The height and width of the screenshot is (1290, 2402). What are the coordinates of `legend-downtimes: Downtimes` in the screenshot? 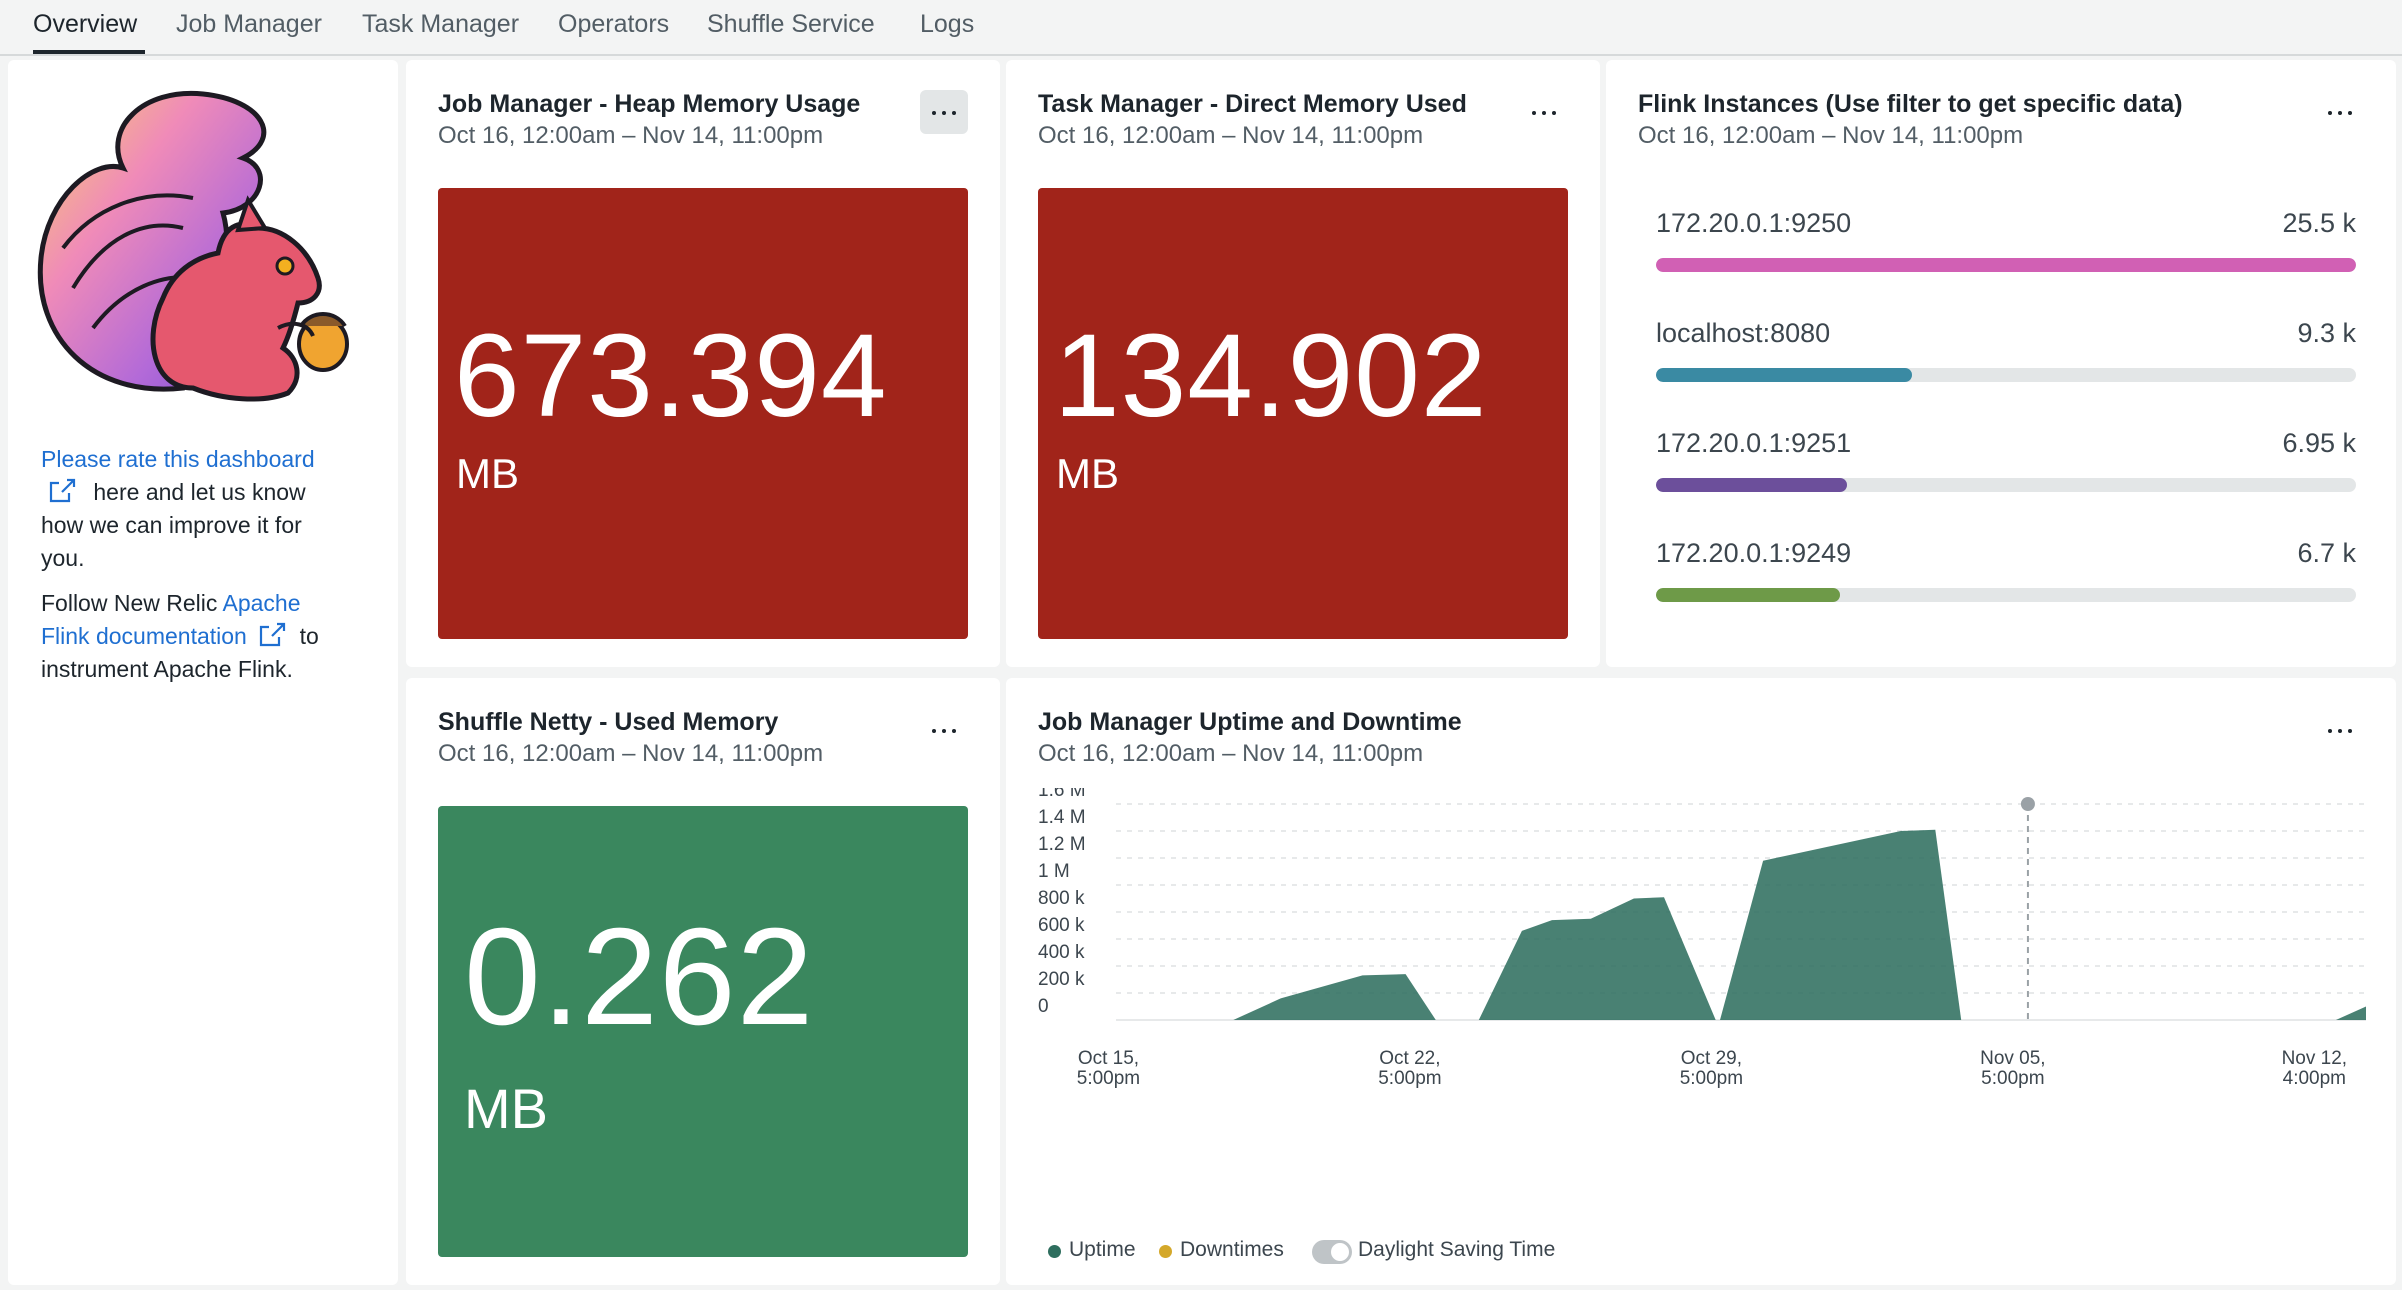 It's located at (1232, 1250).